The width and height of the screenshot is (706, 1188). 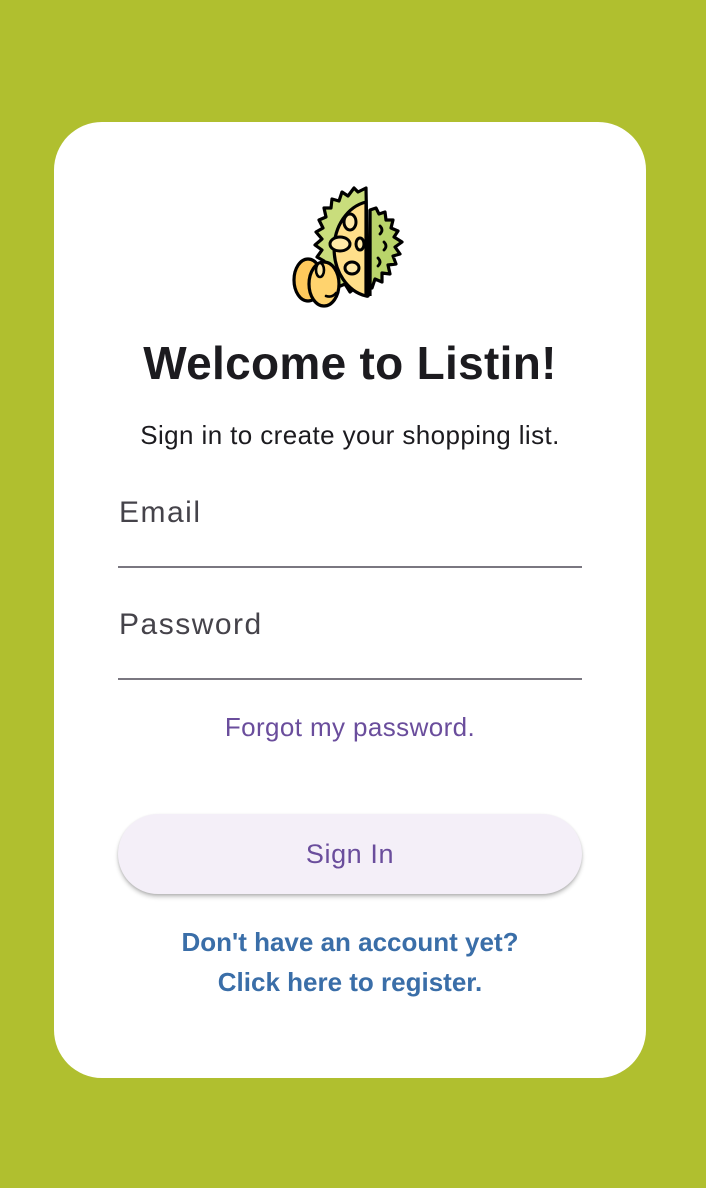 What do you see at coordinates (350, 249) in the screenshot?
I see `durian-icon` at bounding box center [350, 249].